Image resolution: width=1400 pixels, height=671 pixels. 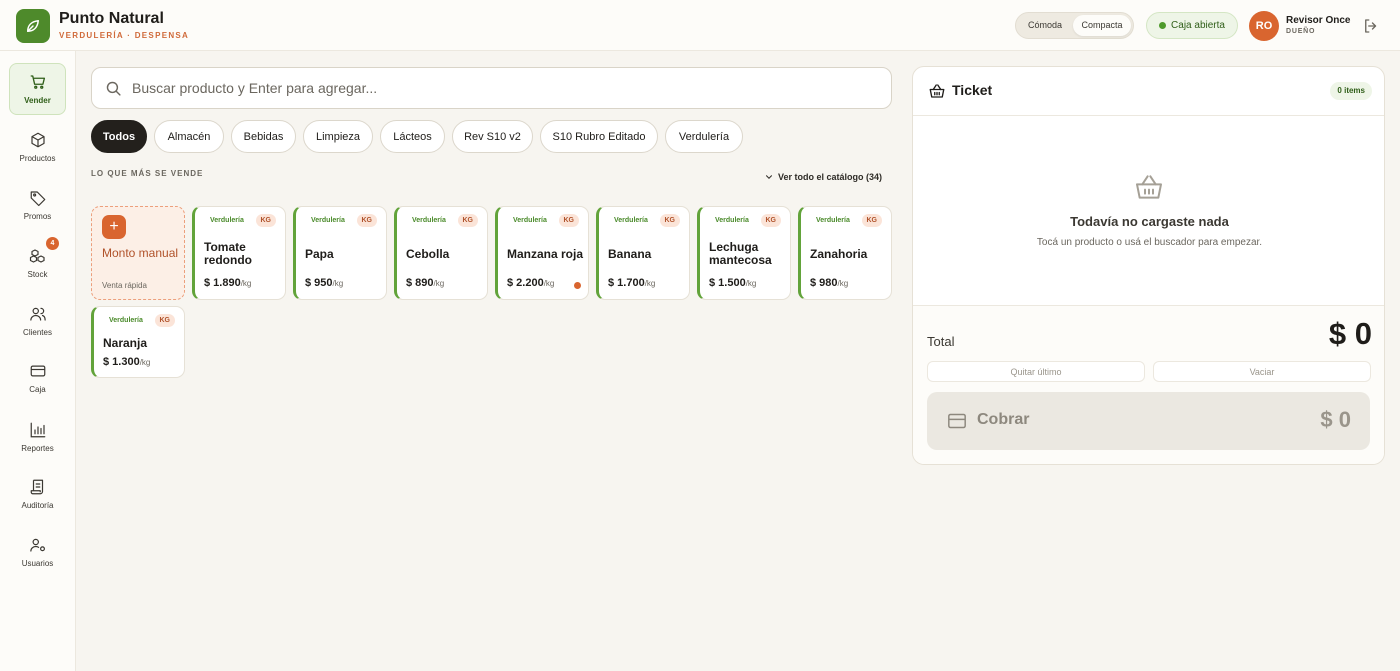 I want to click on category-chip-s10-rubro-editado: S10 Rubro Editado, so click(x=599, y=136).